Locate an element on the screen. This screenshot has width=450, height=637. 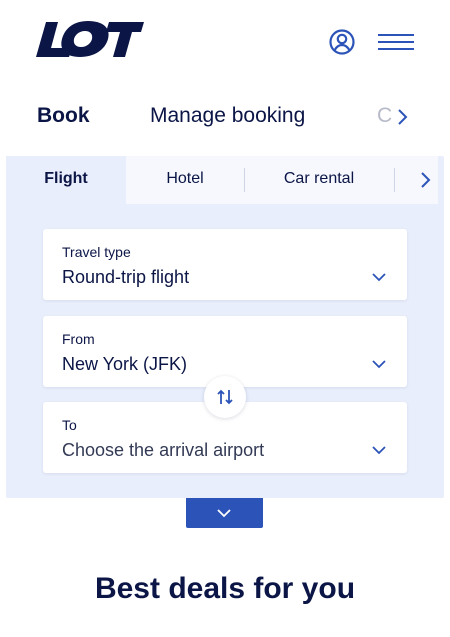
tab-book: Book is located at coordinates (63, 116).